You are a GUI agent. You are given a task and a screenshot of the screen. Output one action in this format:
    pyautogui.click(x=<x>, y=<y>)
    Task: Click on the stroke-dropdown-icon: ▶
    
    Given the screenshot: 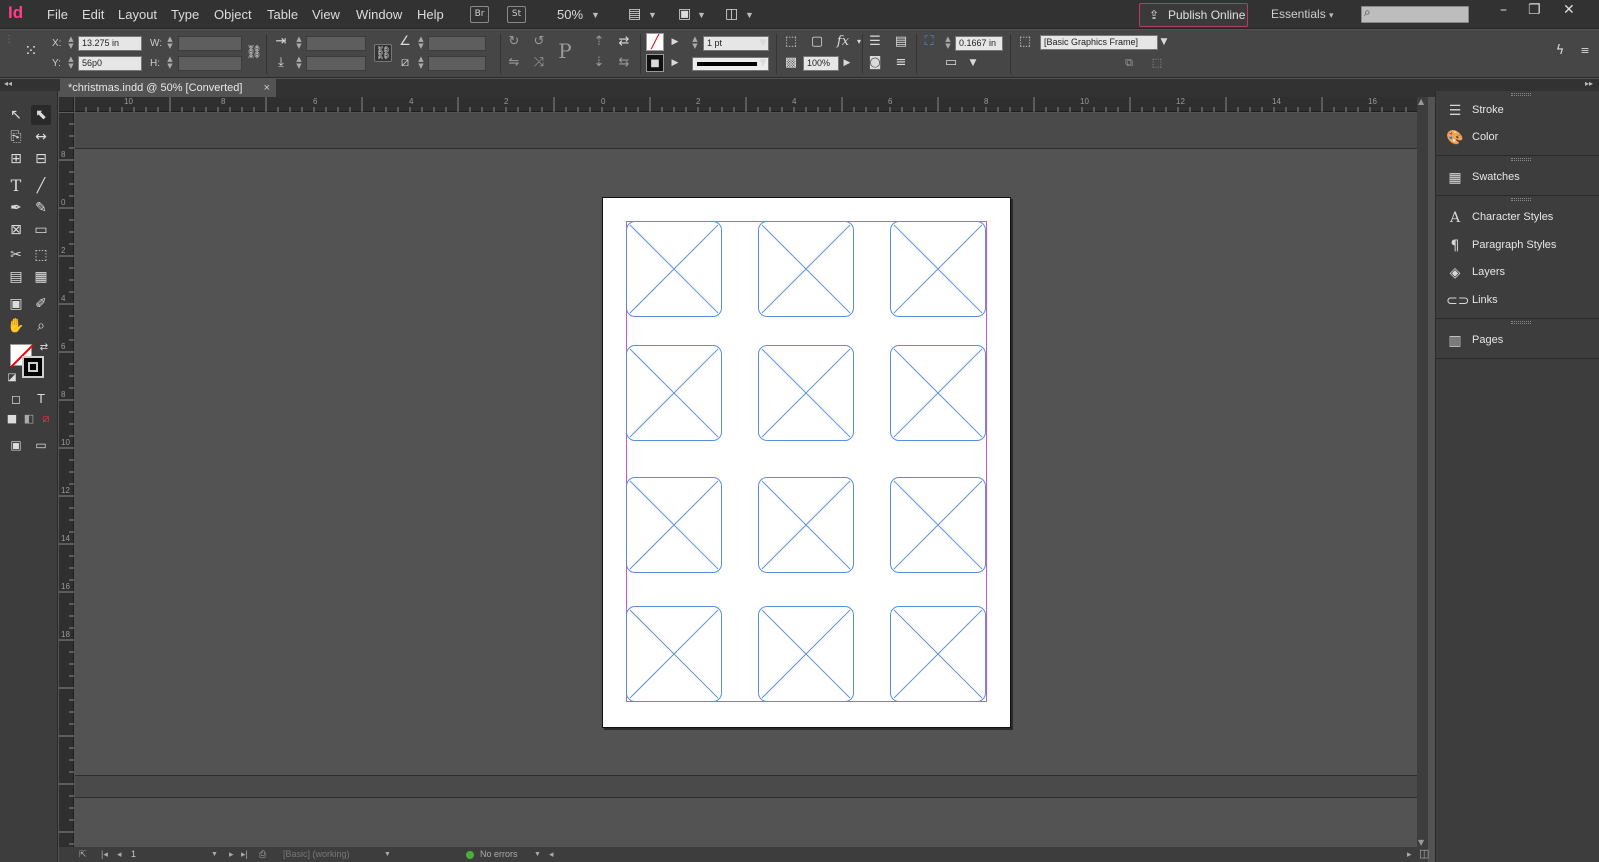 What is the action you would take?
    pyautogui.click(x=675, y=63)
    